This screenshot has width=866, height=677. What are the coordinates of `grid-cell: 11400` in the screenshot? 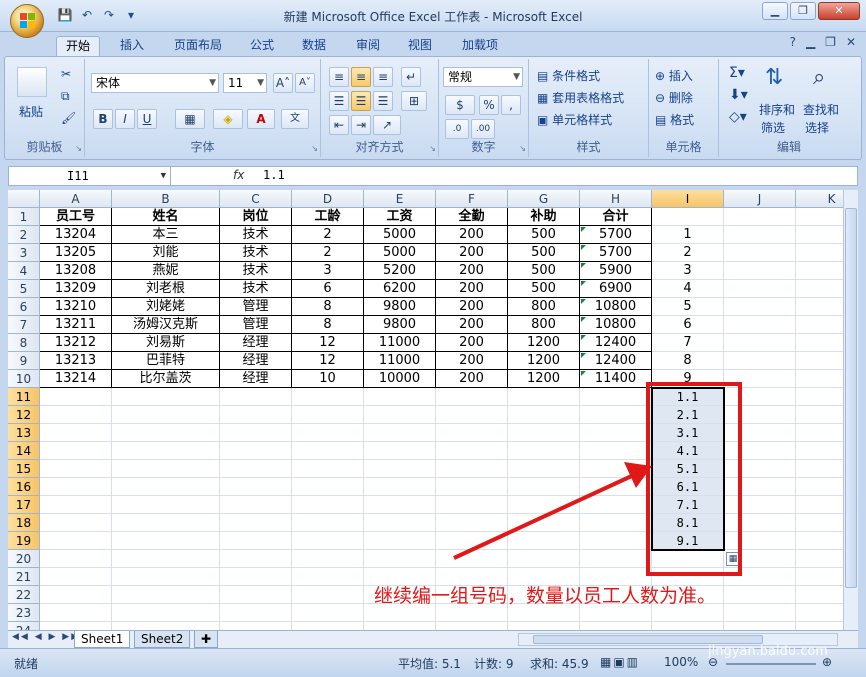 It's located at (616, 379).